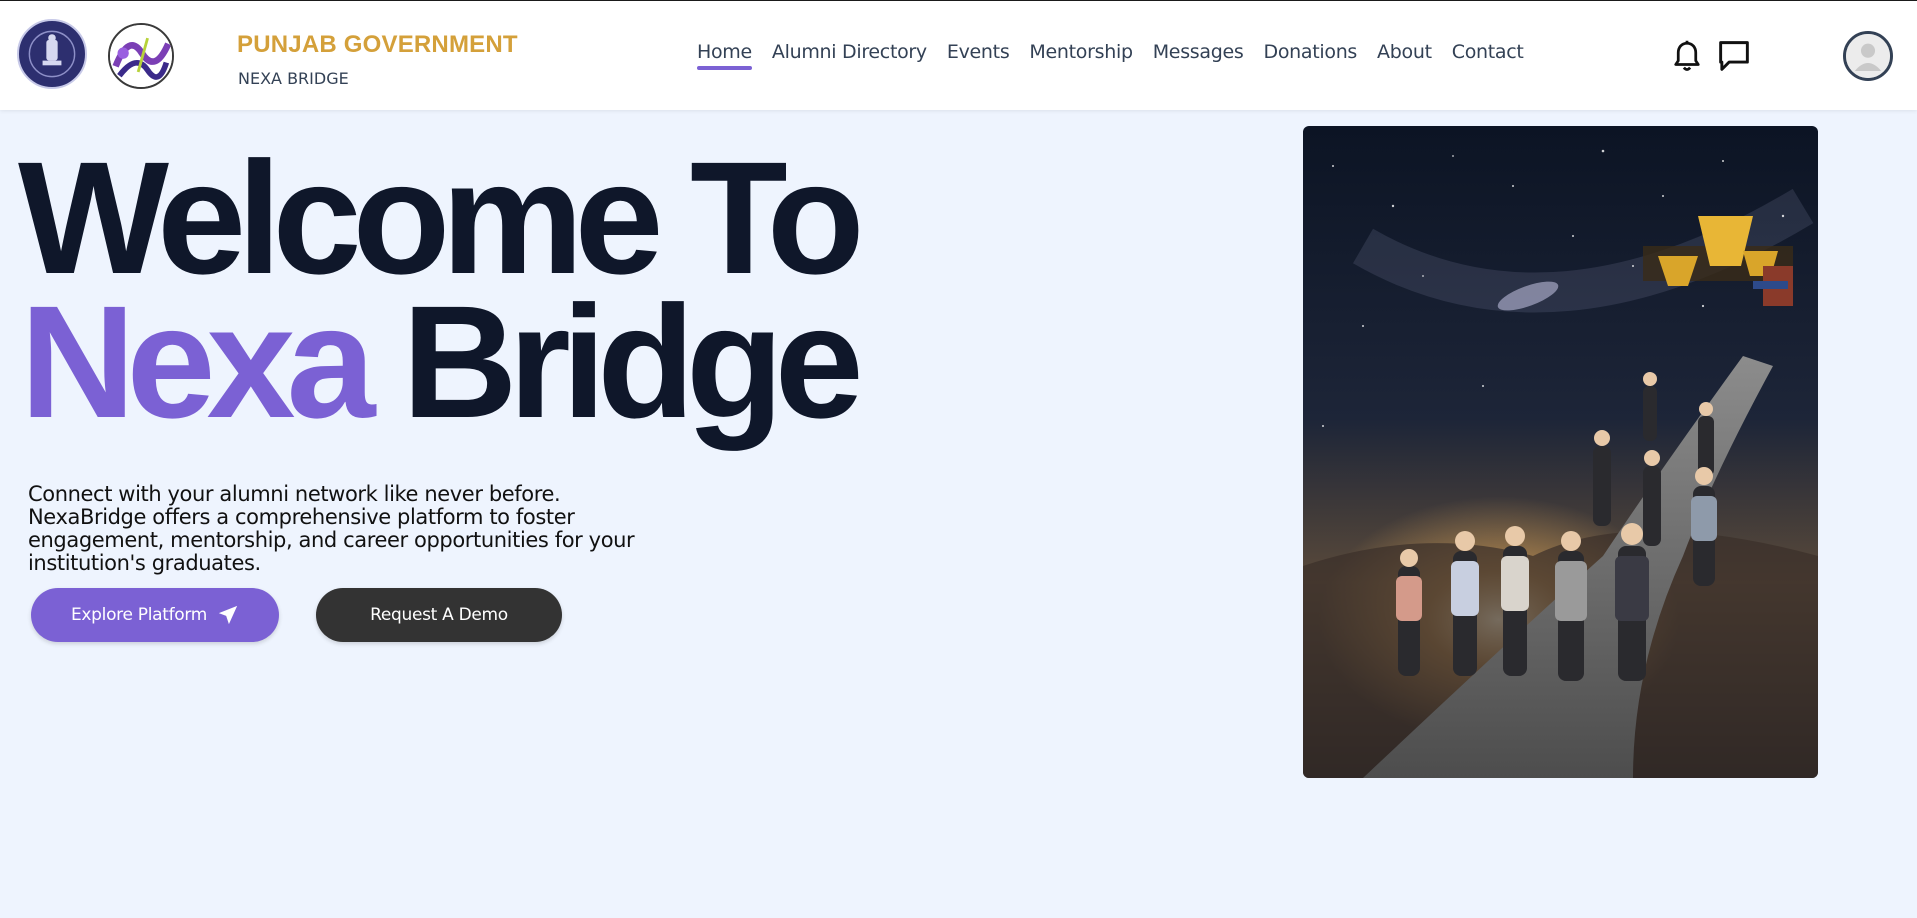 The width and height of the screenshot is (1917, 918). I want to click on nav-events: Events, so click(978, 52).